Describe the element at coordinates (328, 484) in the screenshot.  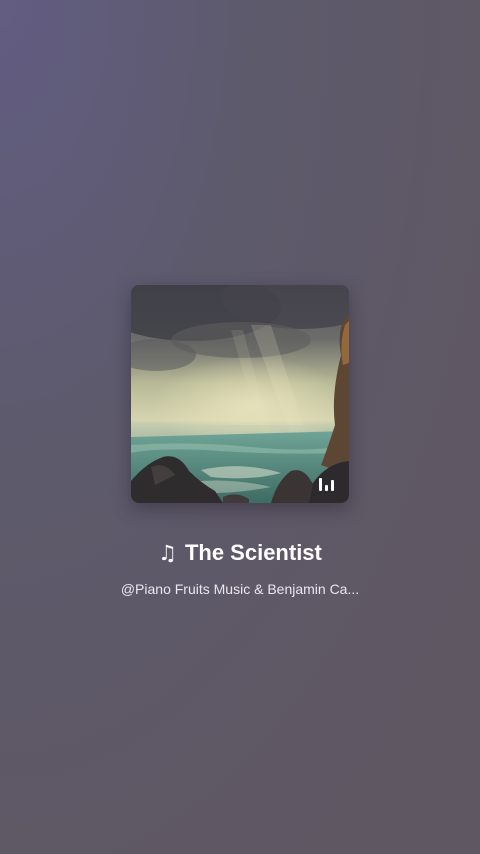
I see `playing-bars-icon` at that location.